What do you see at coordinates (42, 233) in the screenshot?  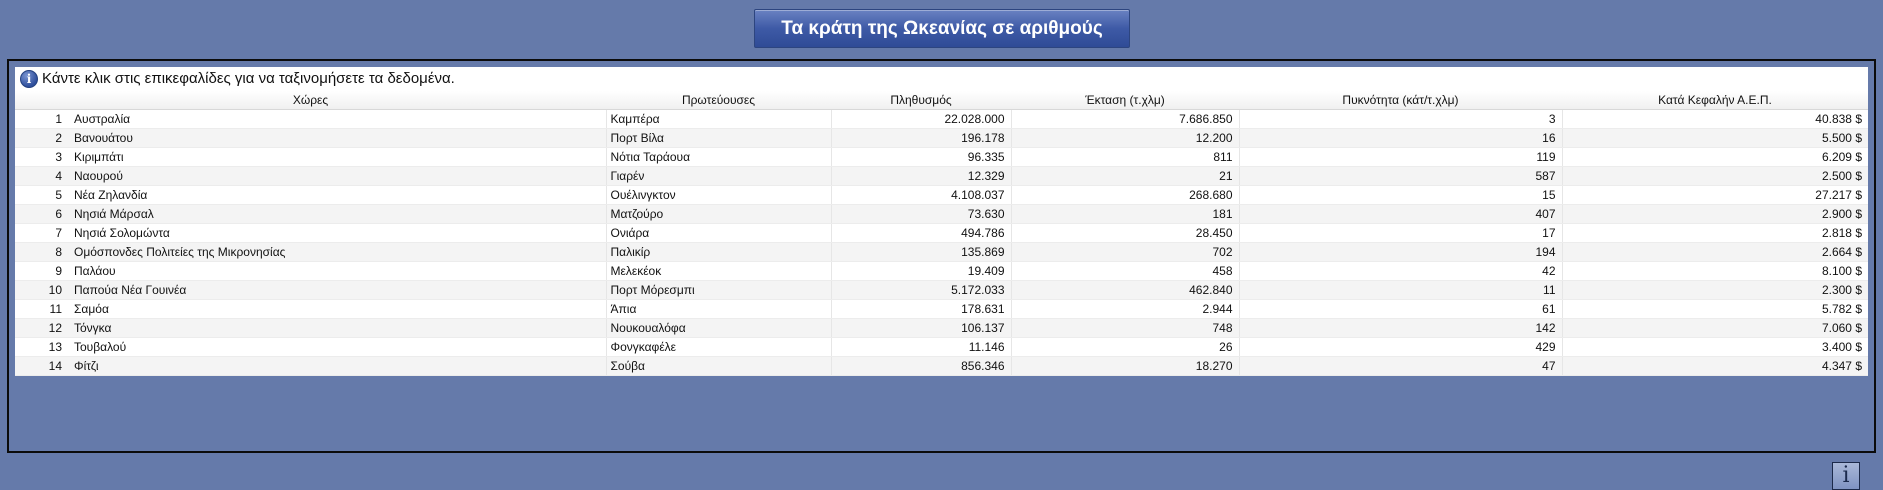 I see `row-index: 7` at bounding box center [42, 233].